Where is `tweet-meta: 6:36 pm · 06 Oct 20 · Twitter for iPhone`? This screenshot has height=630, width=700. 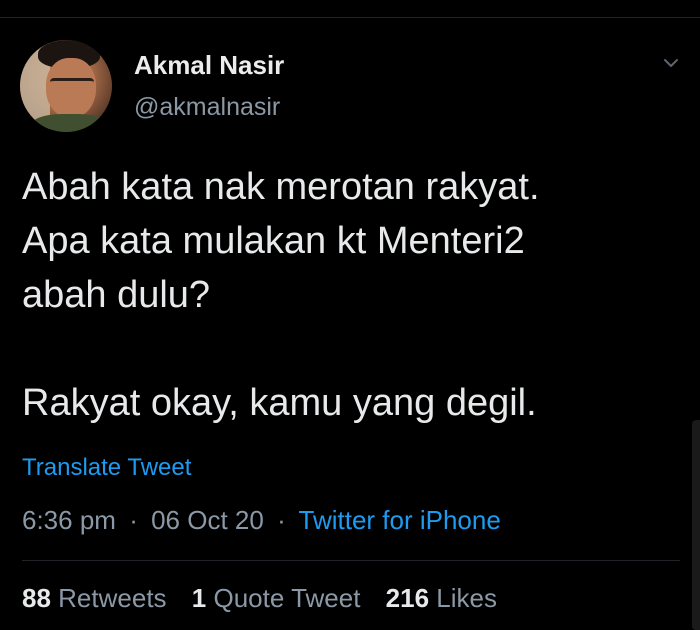
tweet-meta: 6:36 pm · 06 Oct 20 · Twitter for iPhone is located at coordinates (261, 520).